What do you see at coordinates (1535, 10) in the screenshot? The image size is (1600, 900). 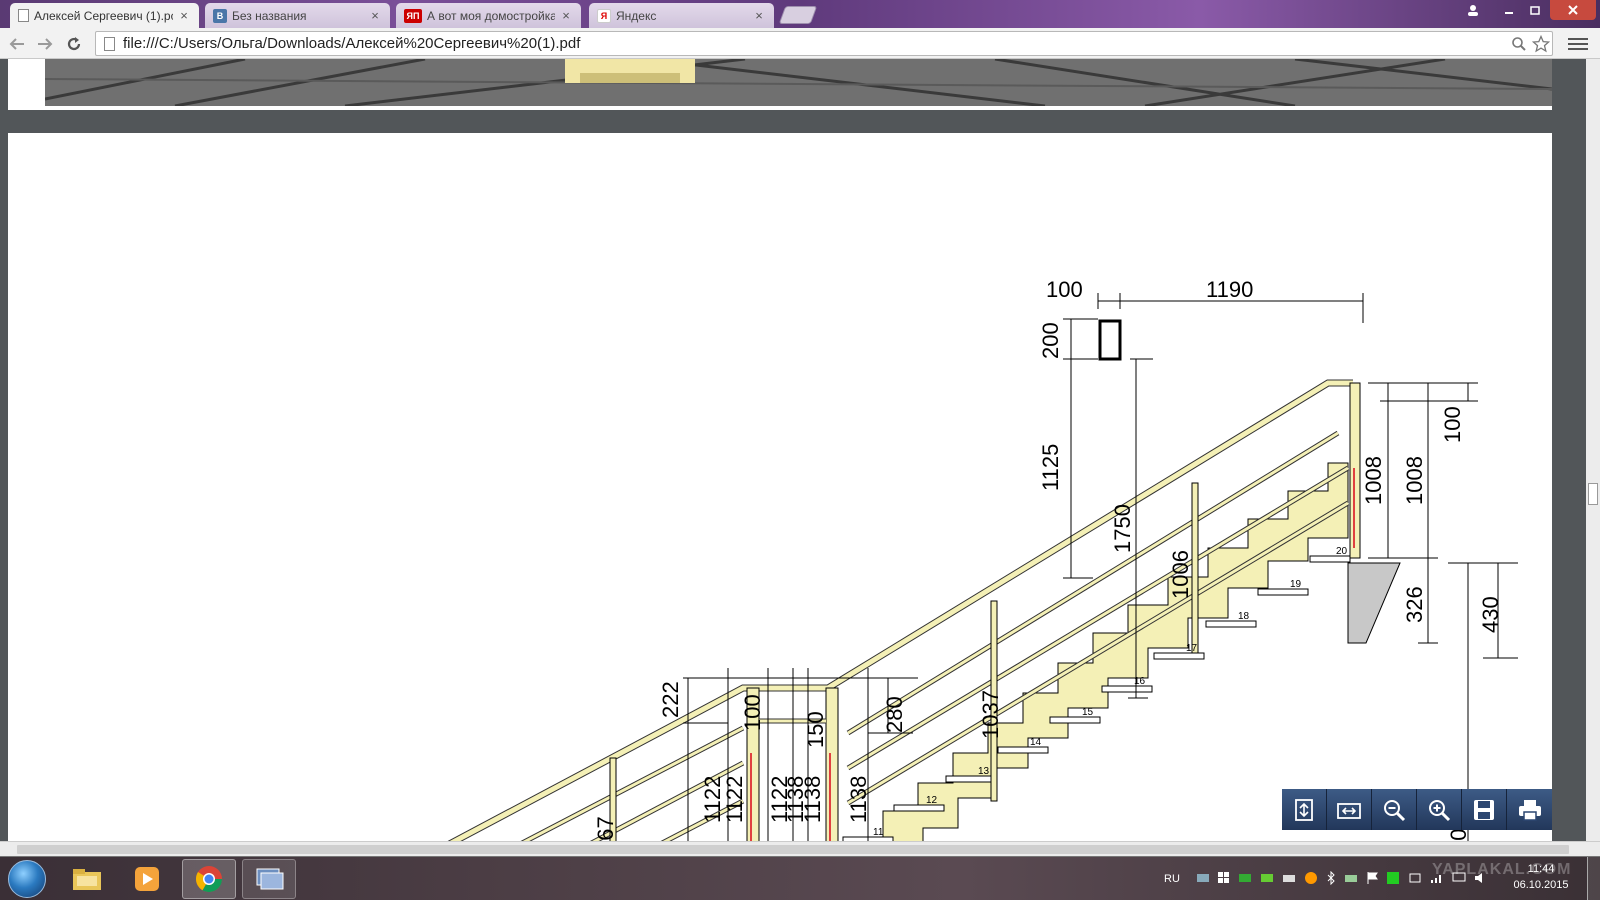 I see `restore-icon` at bounding box center [1535, 10].